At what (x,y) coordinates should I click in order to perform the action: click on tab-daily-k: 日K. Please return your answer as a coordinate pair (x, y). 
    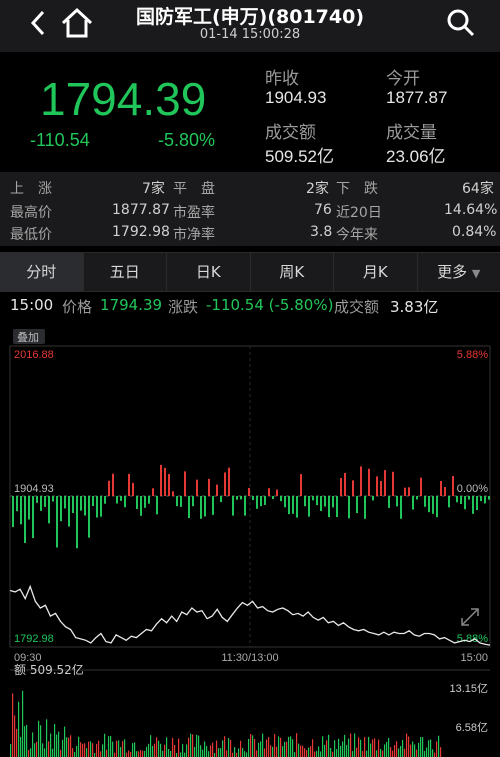
    Looking at the image, I should click on (209, 272).